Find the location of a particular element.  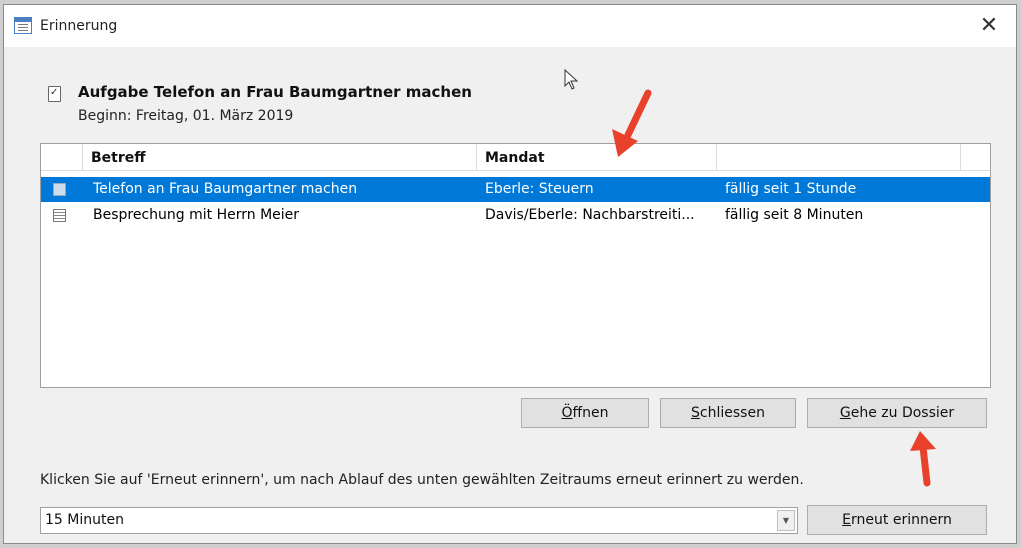

item-due: fällig seit 8 Minuten is located at coordinates (794, 215).